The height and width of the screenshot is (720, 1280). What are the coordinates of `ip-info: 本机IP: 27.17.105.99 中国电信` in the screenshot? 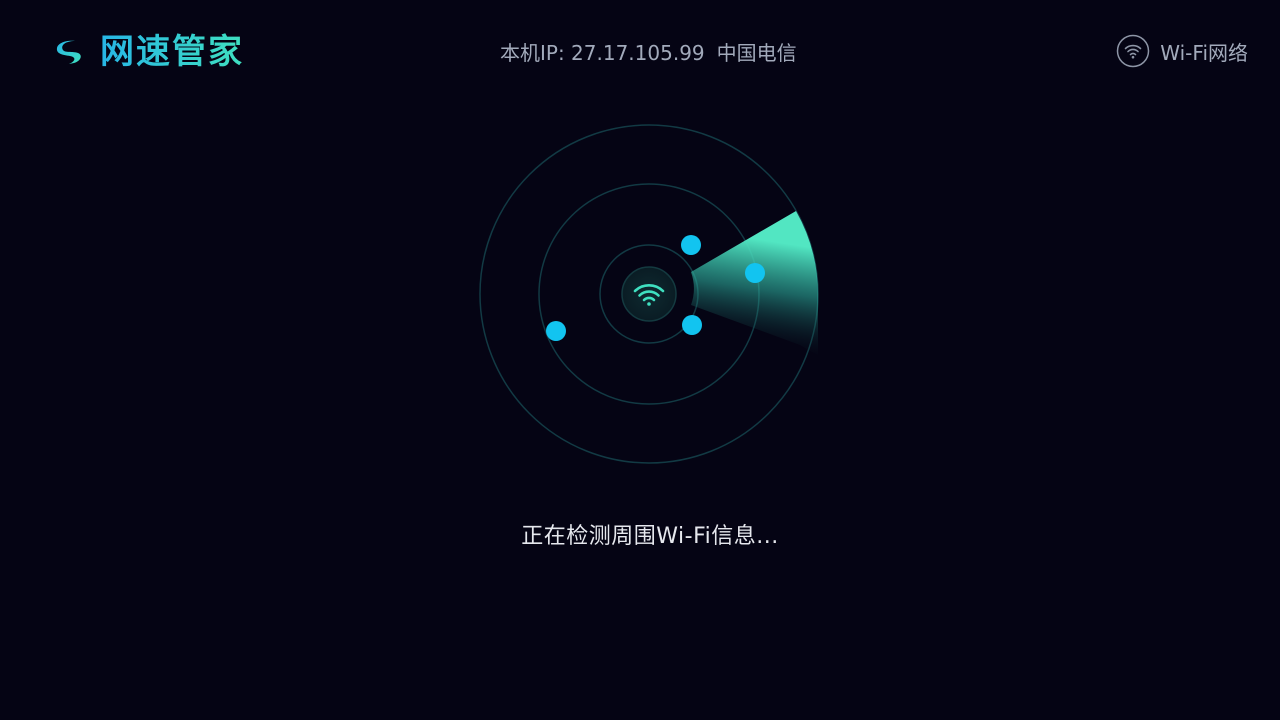 It's located at (648, 51).